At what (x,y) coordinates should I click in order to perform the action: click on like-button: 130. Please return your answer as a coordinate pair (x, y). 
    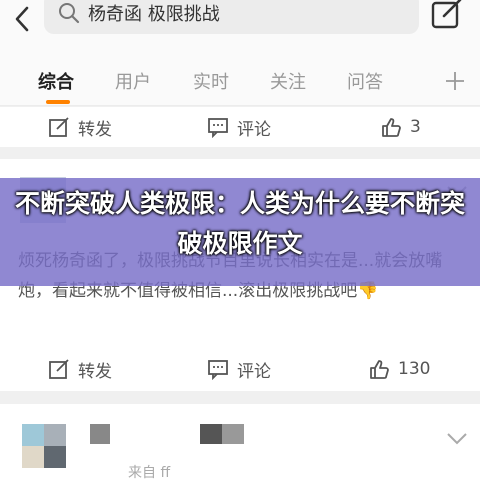
    Looking at the image, I should click on (399, 369).